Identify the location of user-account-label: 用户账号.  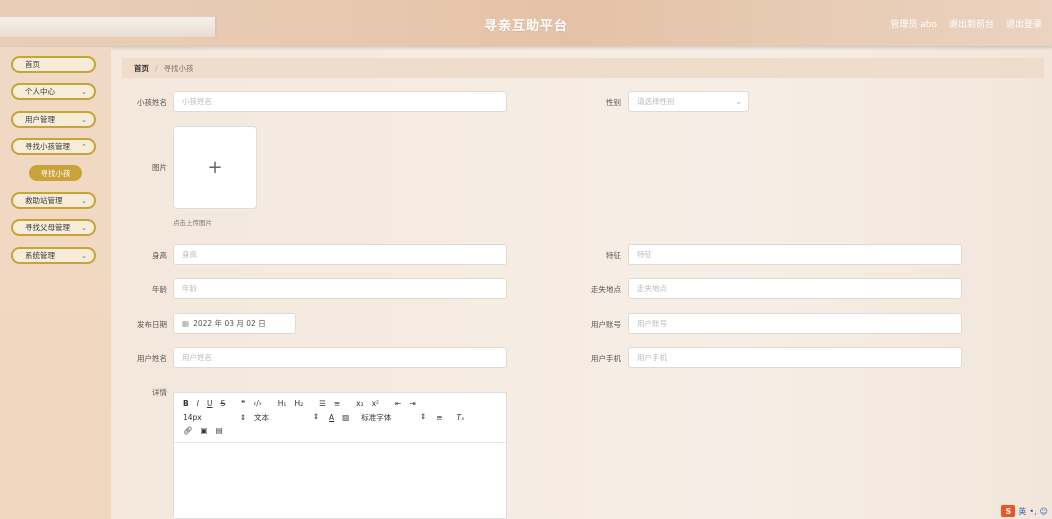
(606, 324).